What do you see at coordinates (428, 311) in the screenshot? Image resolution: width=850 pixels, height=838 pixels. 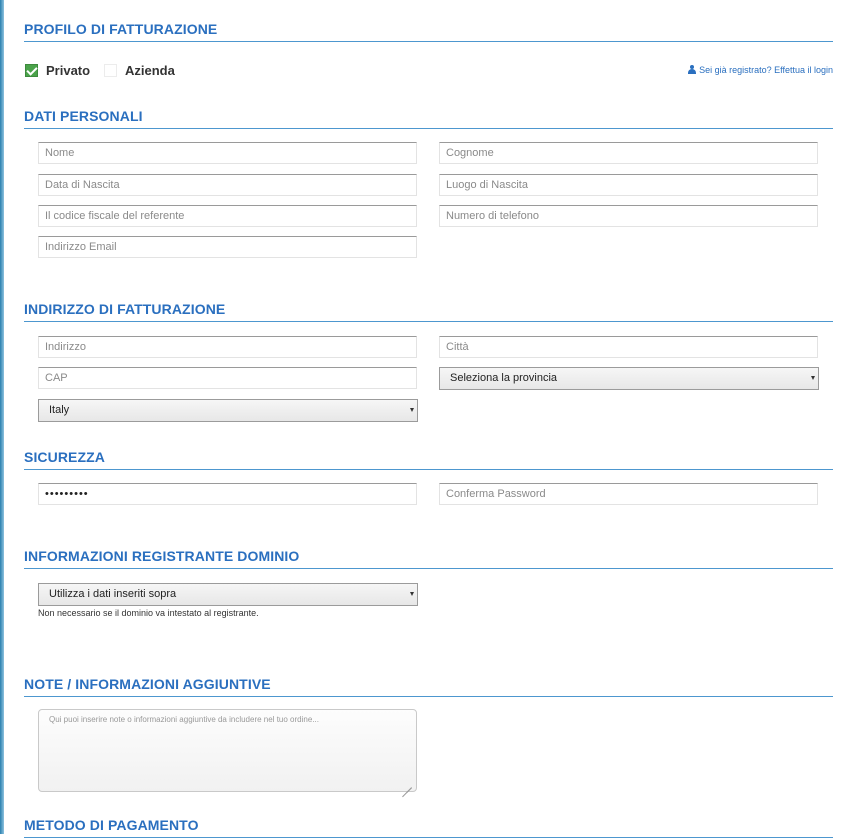 I see `section-title-billing-address: INDIRIZZO DI FATTURAZIONE` at bounding box center [428, 311].